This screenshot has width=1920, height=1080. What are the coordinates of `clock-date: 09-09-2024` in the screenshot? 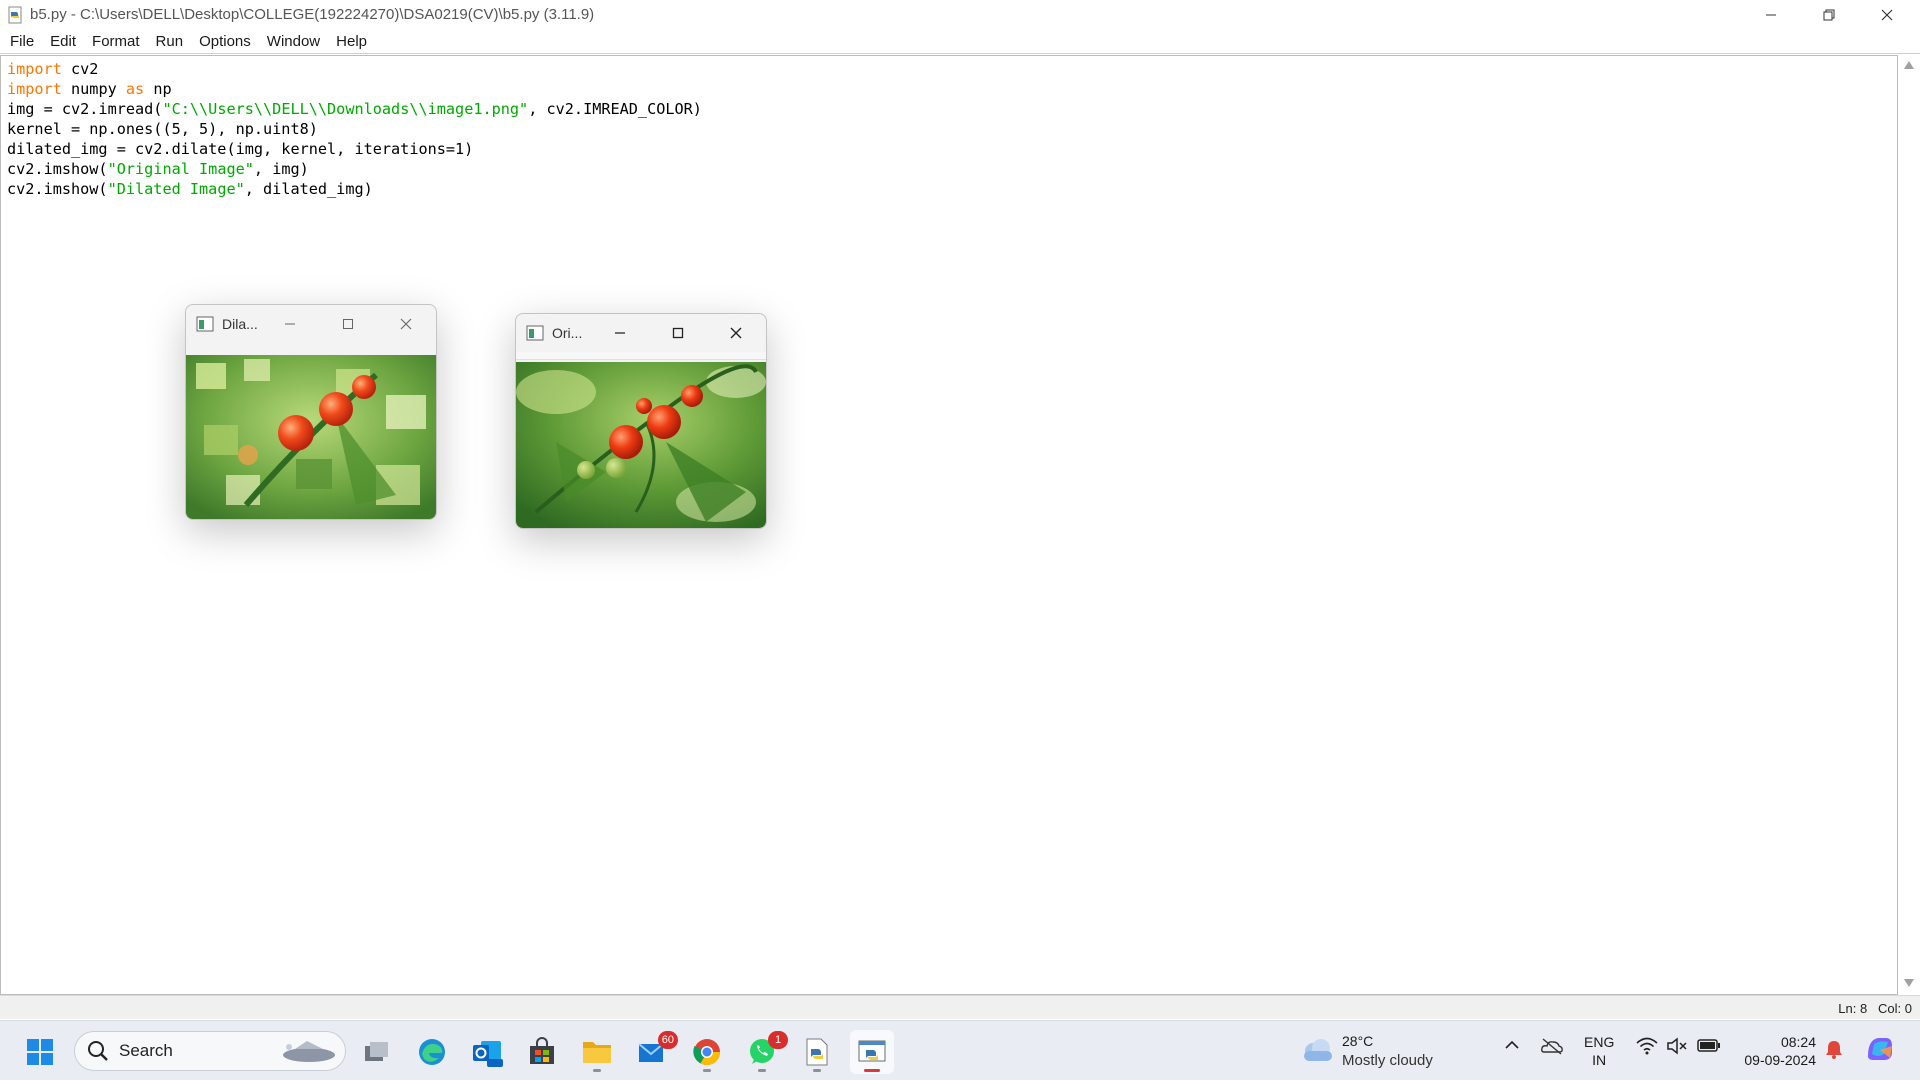 It's located at (1780, 1060).